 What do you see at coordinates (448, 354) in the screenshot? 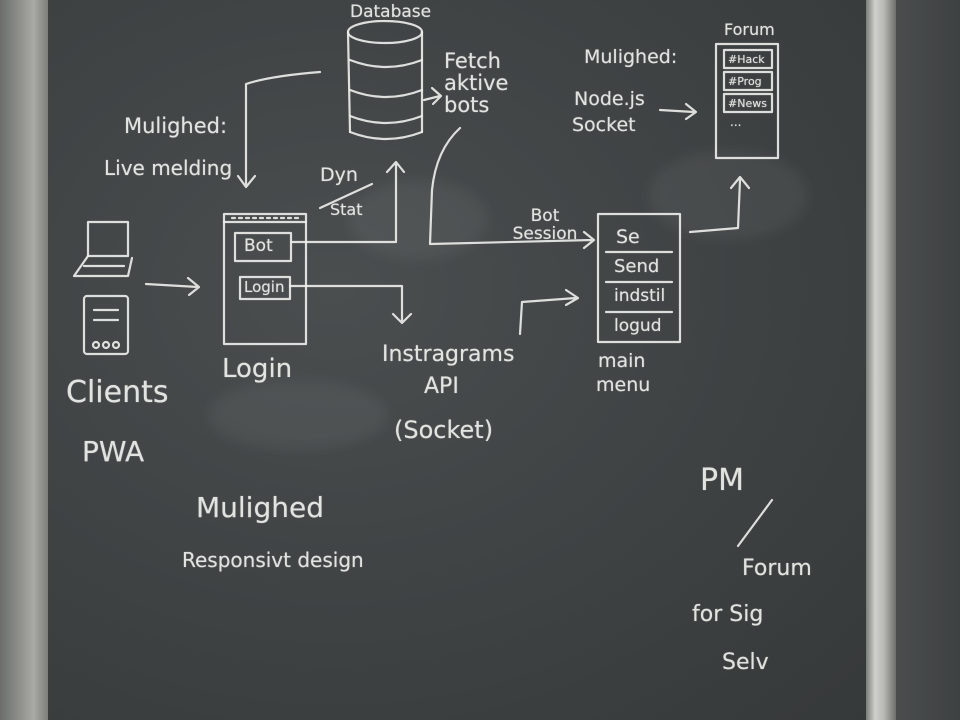
I see `instagram-line1: Instragrams` at bounding box center [448, 354].